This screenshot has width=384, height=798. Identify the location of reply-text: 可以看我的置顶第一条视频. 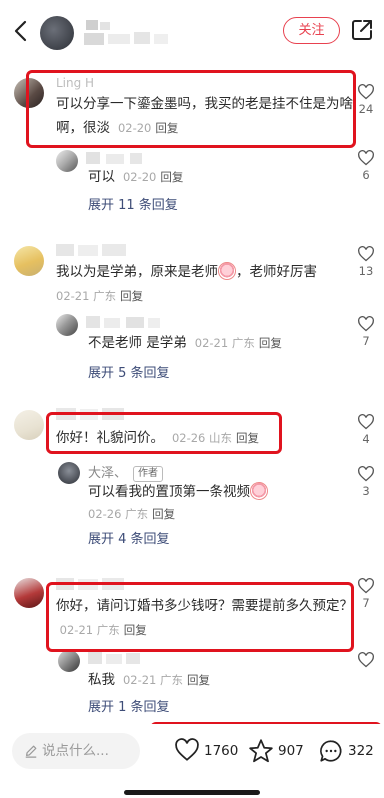
(213, 492).